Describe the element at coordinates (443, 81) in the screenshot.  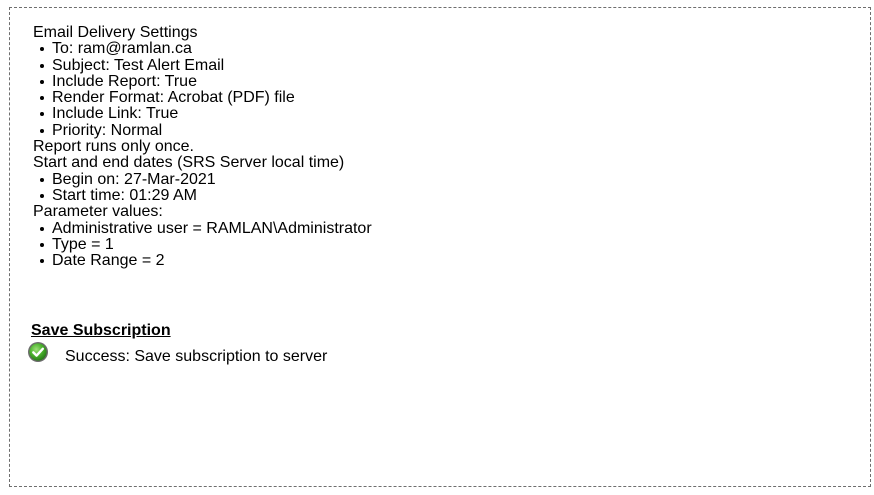
I see `include-report-item: Include Report: True` at that location.